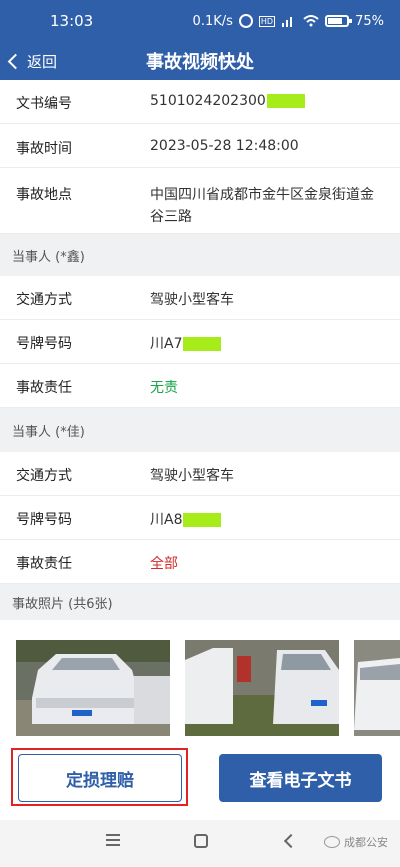 Image resolution: width=400 pixels, height=867 pixels. I want to click on system-nav-bar: 成都公安, so click(200, 843).